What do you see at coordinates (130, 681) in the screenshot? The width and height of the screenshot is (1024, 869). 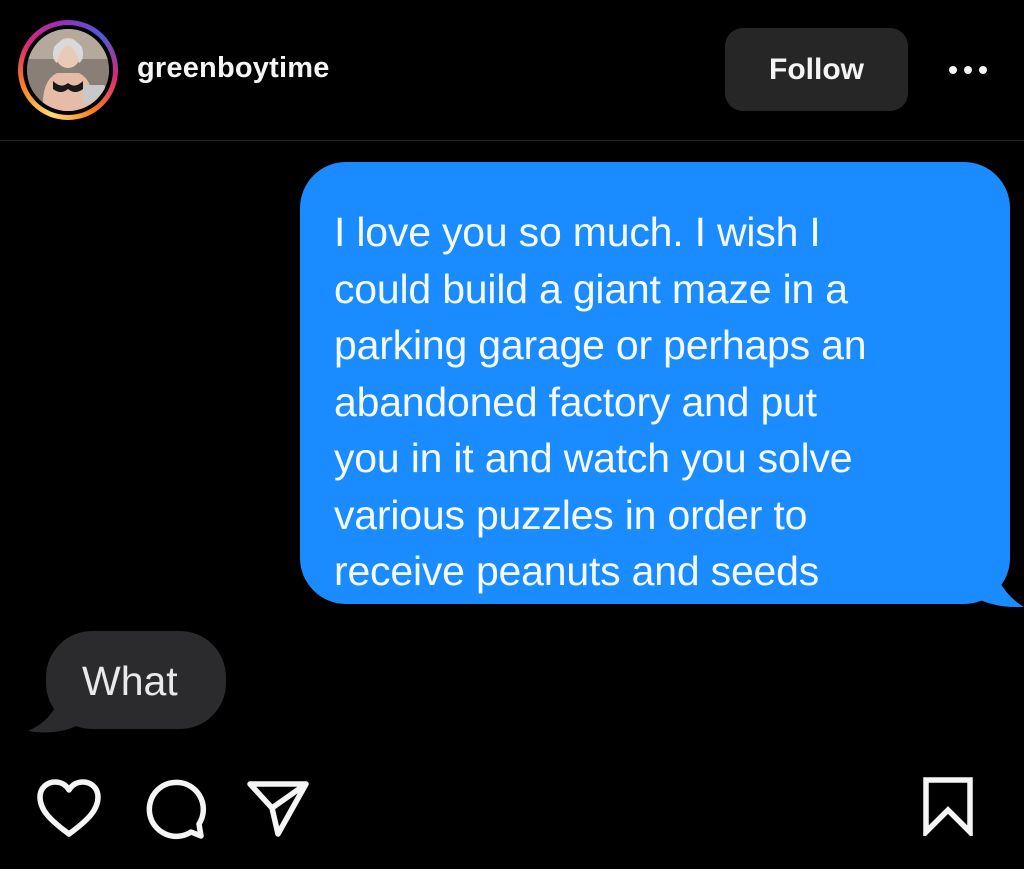 I see `received-message-text: What` at bounding box center [130, 681].